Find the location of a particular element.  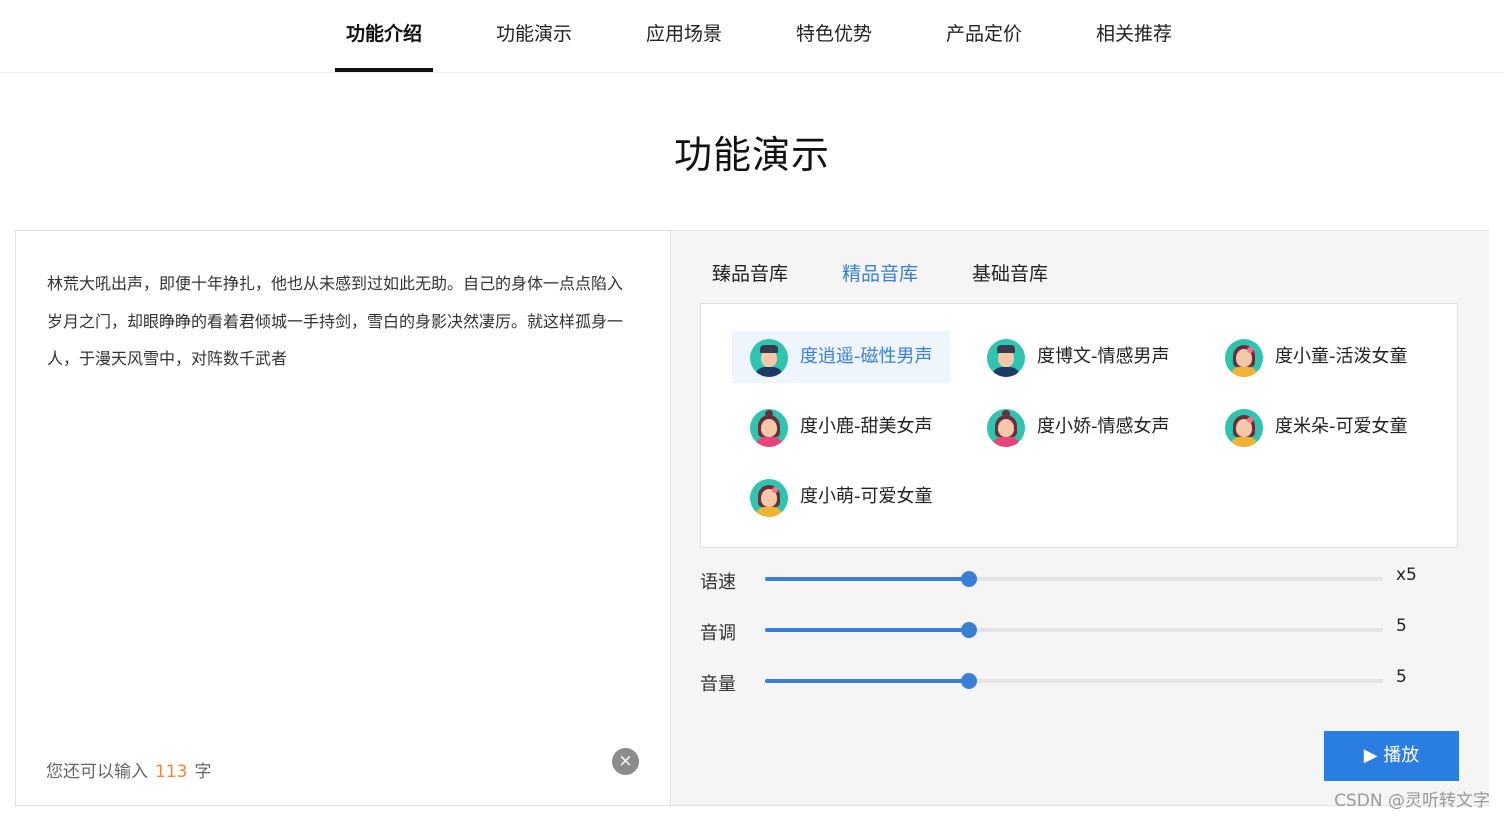

counter-suffix: 字 is located at coordinates (203, 772).